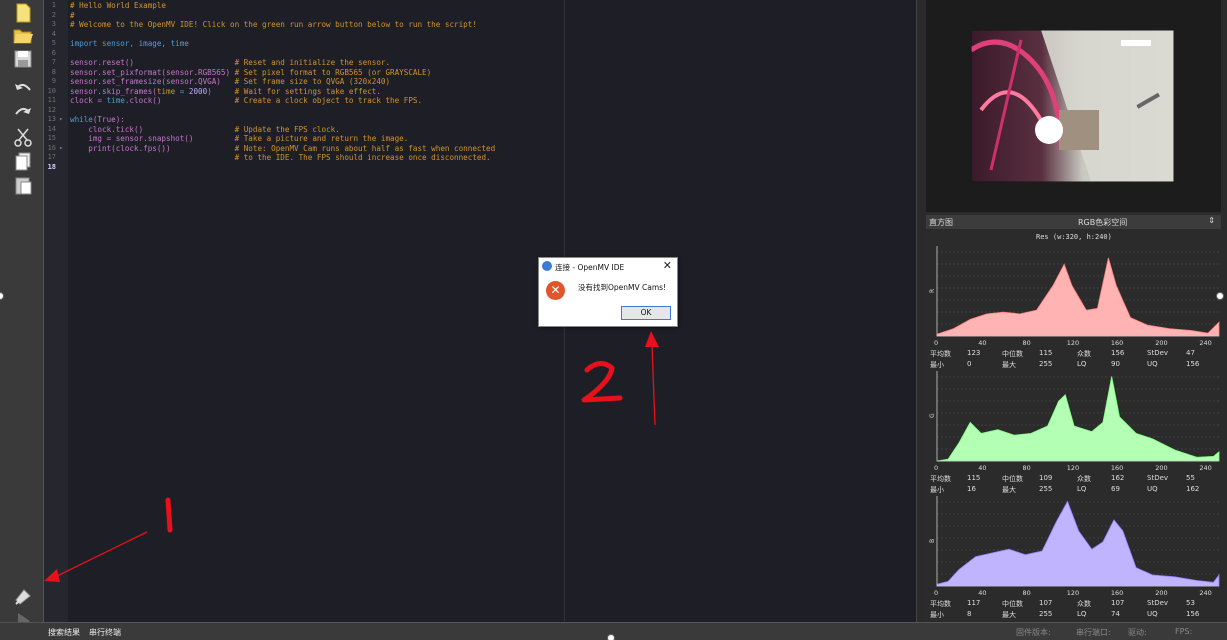 Image resolution: width=1227 pixels, height=640 pixels. Describe the element at coordinates (611, 637) in the screenshot. I see `resize-handle-bottom` at that location.